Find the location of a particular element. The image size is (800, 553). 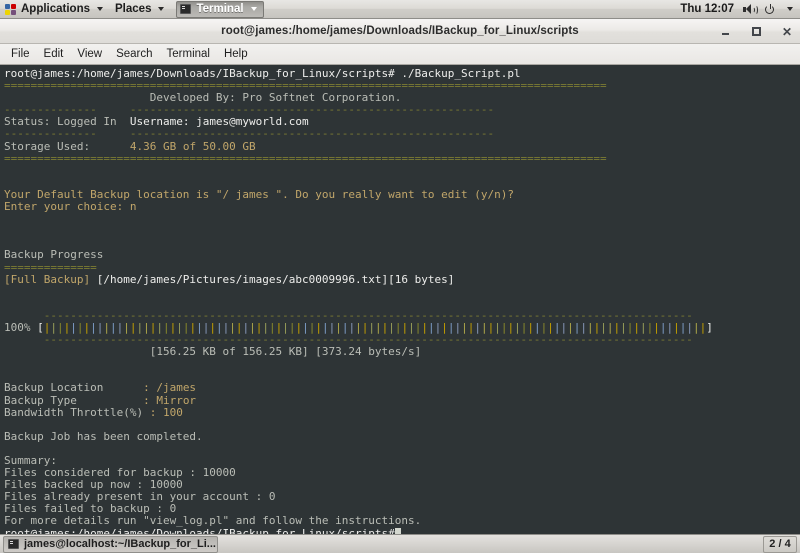

top-panel: Applications Places Terminal Thu 12:07 is located at coordinates (400, 9).